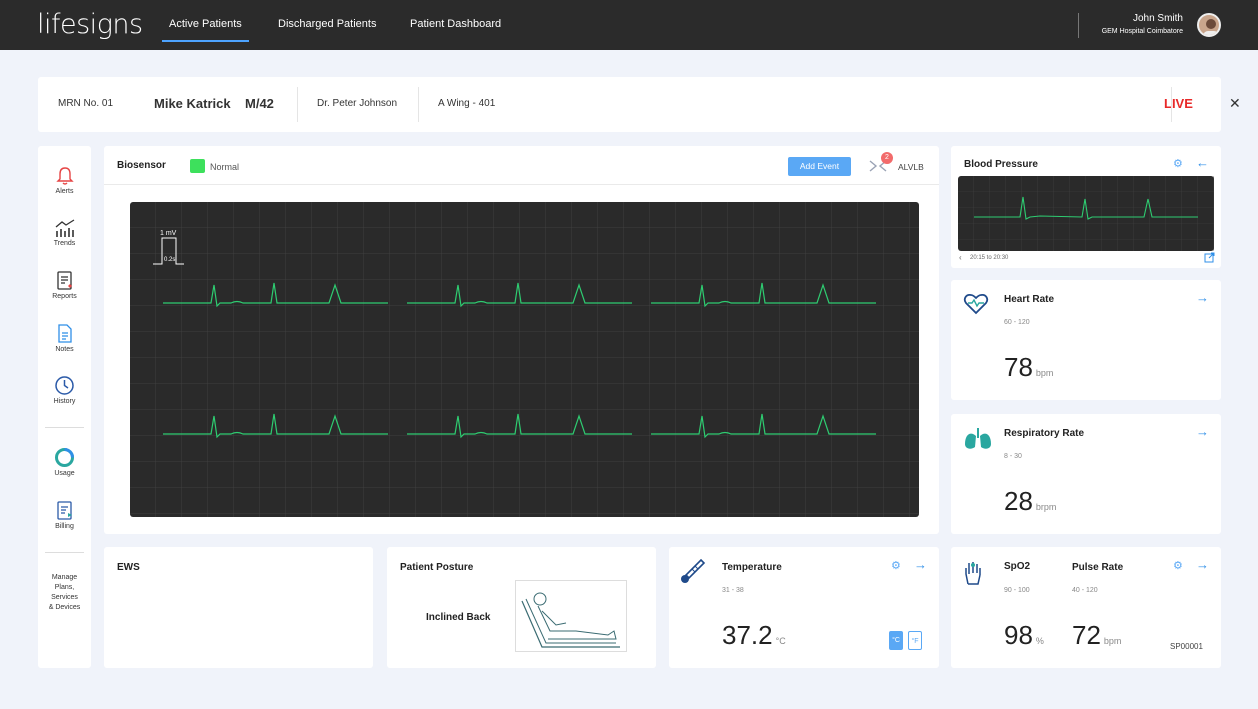 The width and height of the screenshot is (1258, 709). Describe the element at coordinates (752, 567) in the screenshot. I see `temperature-title: Temperature` at that location.